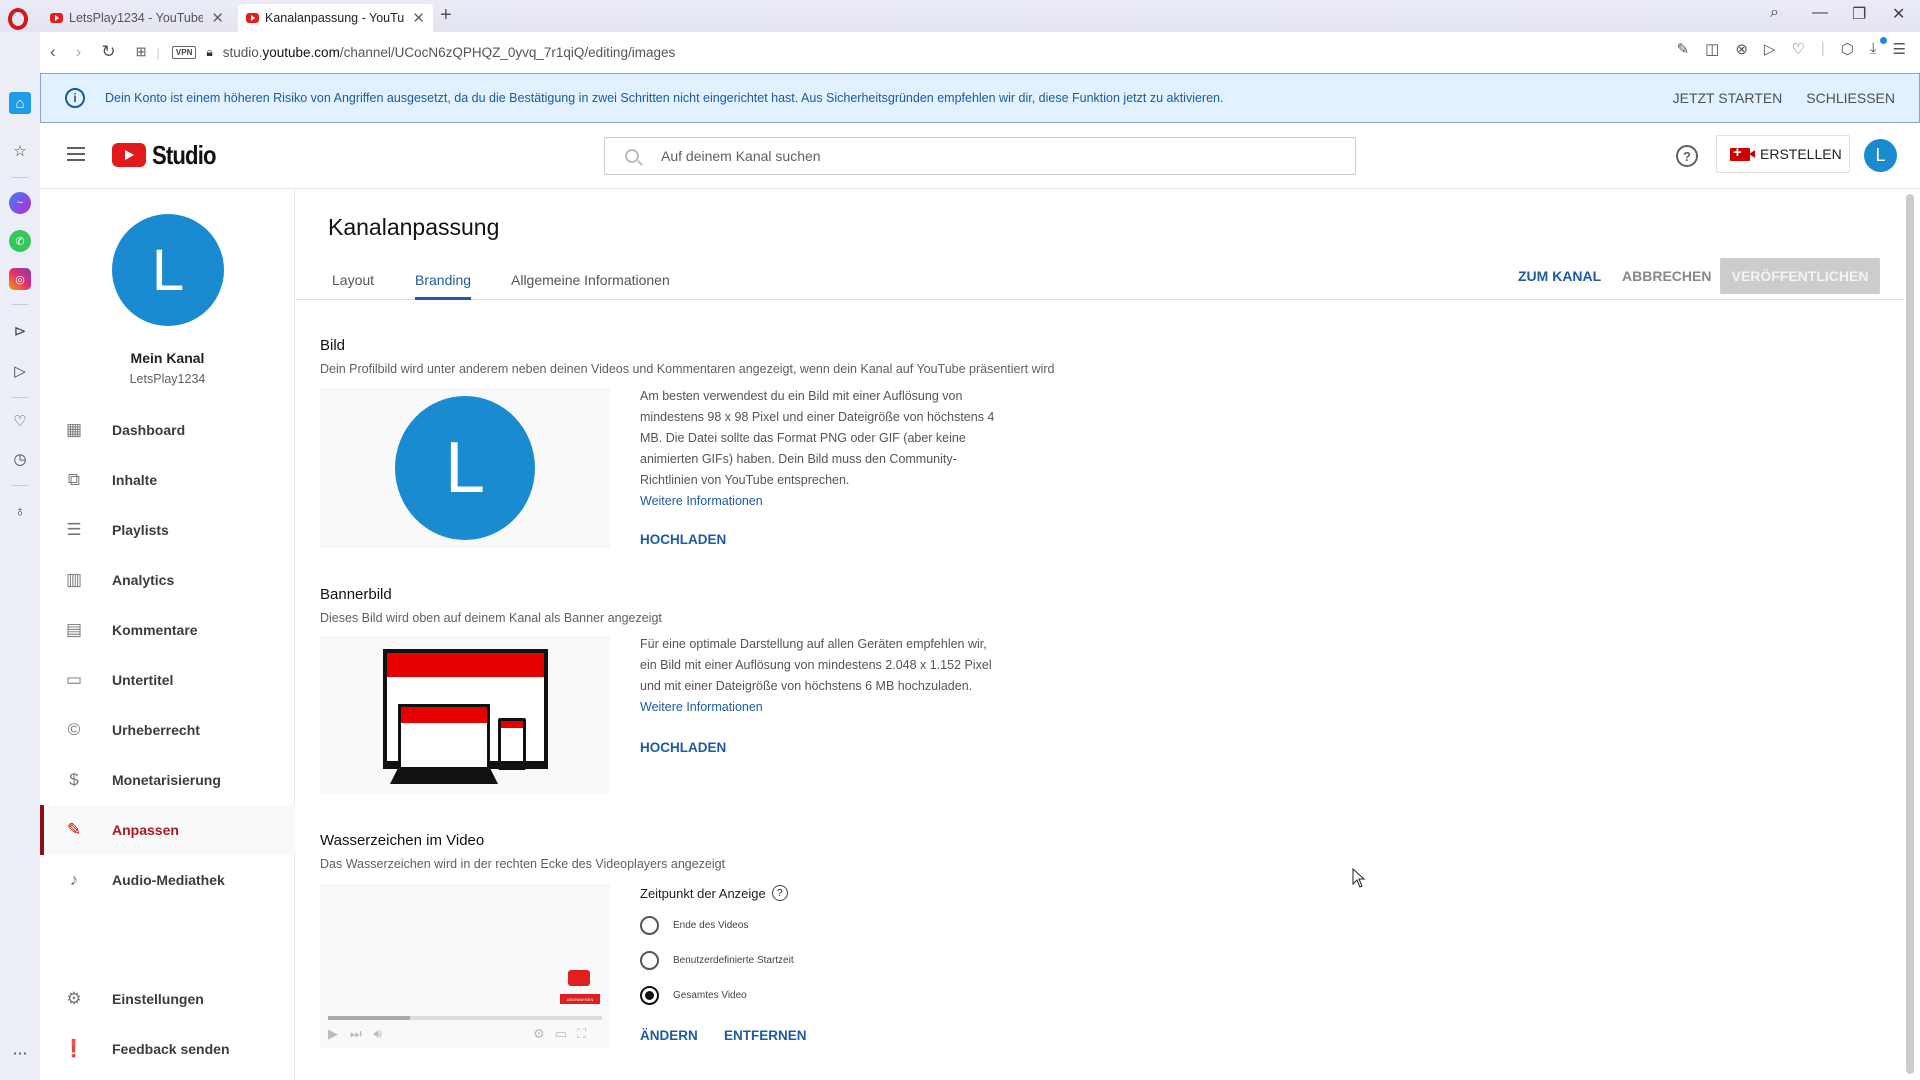 The image size is (1920, 1080). What do you see at coordinates (20, 203) in the screenshot?
I see `messenger-icon: ~` at bounding box center [20, 203].